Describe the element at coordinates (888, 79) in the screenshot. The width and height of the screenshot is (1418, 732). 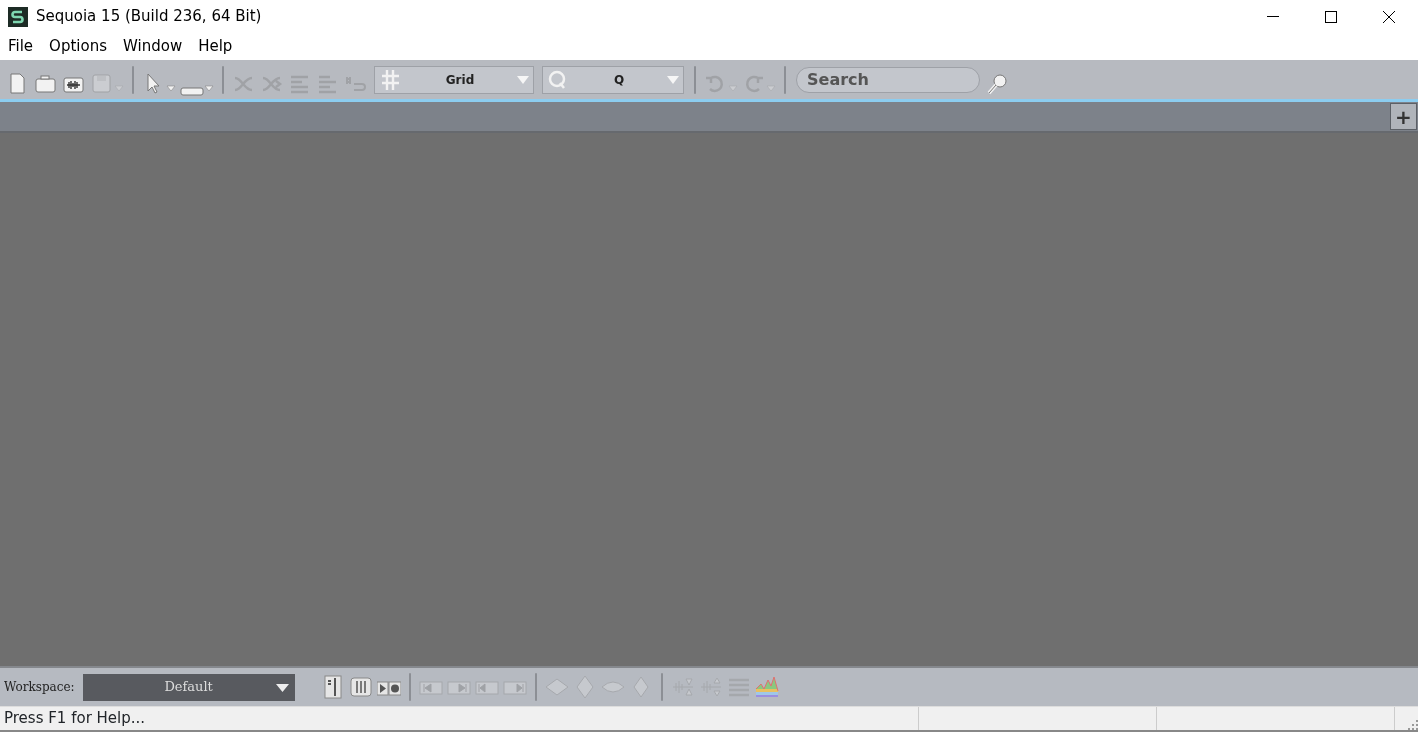
I see `search-field: Search` at that location.